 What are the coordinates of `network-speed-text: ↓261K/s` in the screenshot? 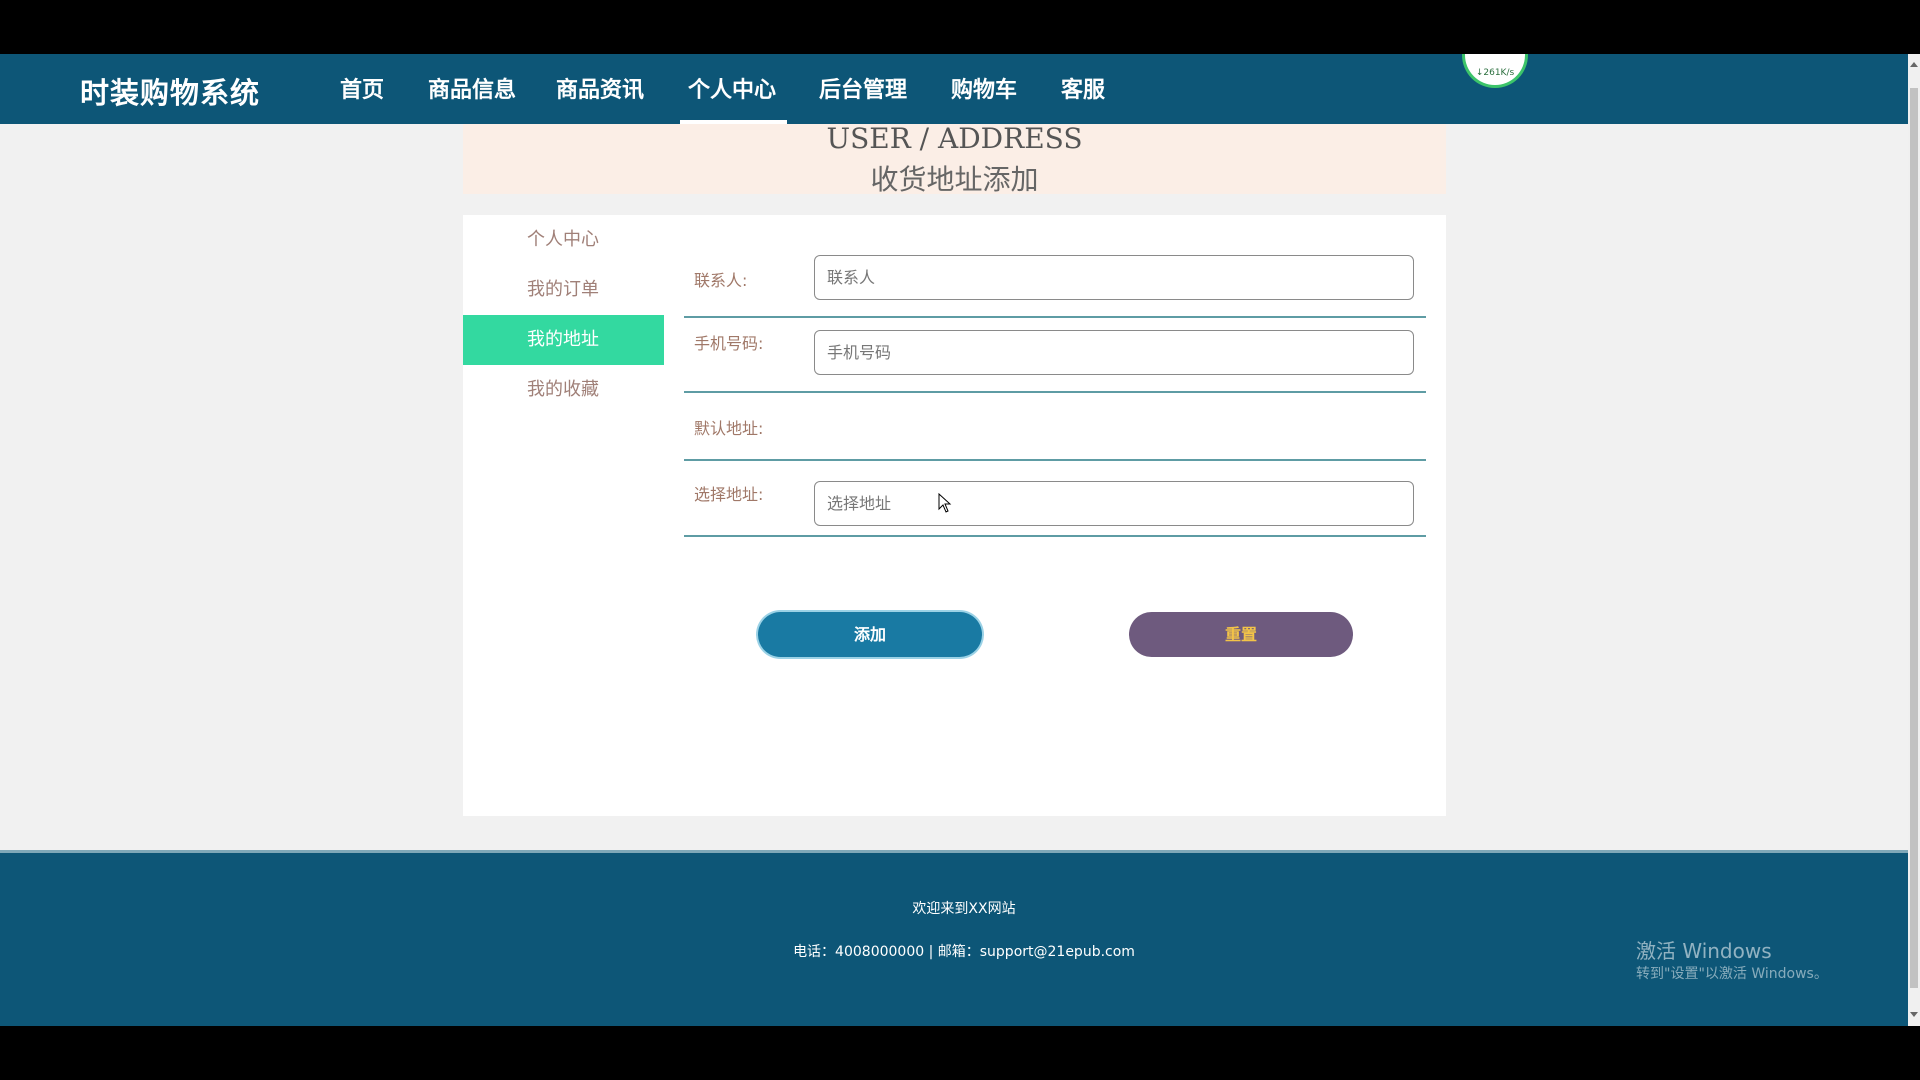 It's located at (1495, 73).